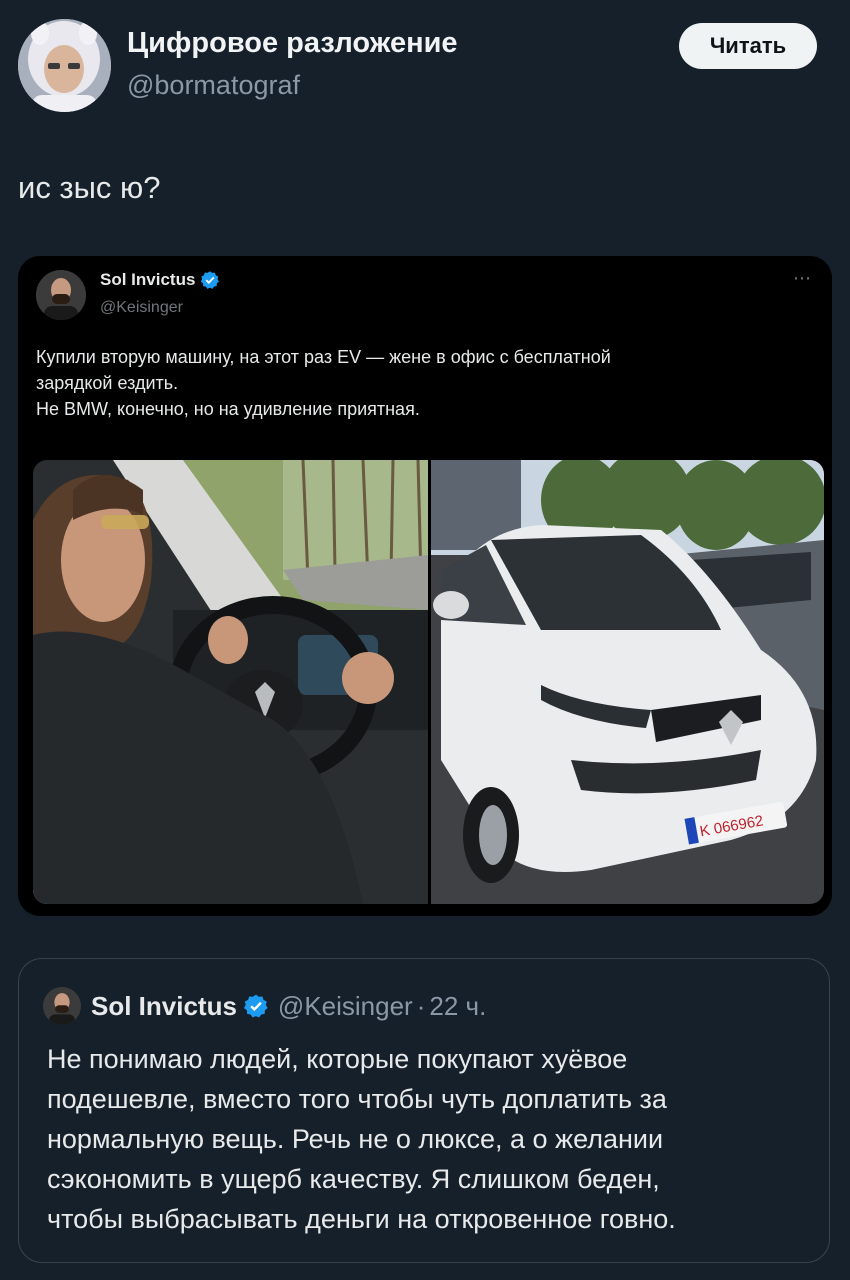  I want to click on quoted-timestamp: 22 ч., so click(457, 1006).